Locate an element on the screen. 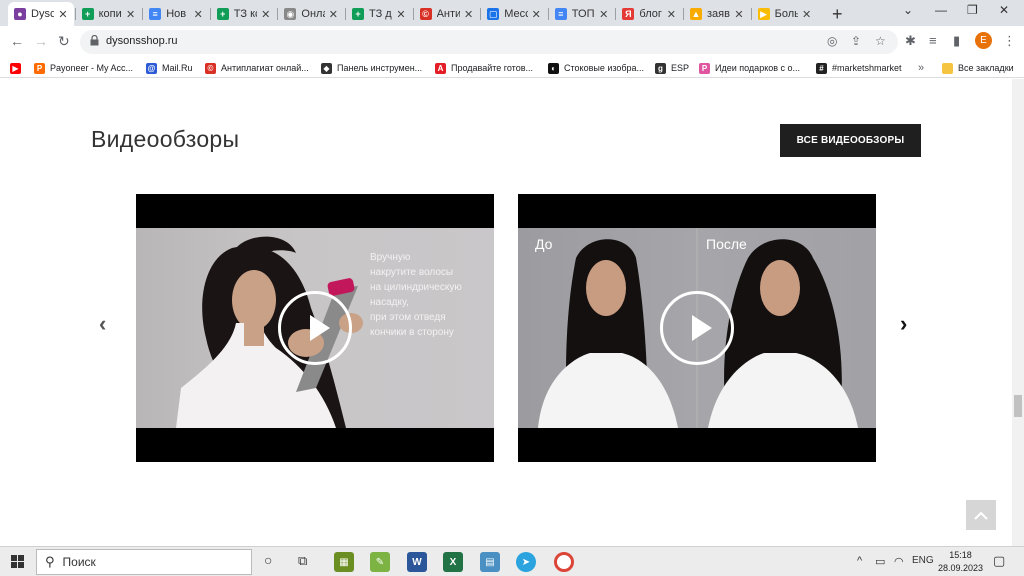 The image size is (1024, 576). lock-icon is located at coordinates (94, 40).